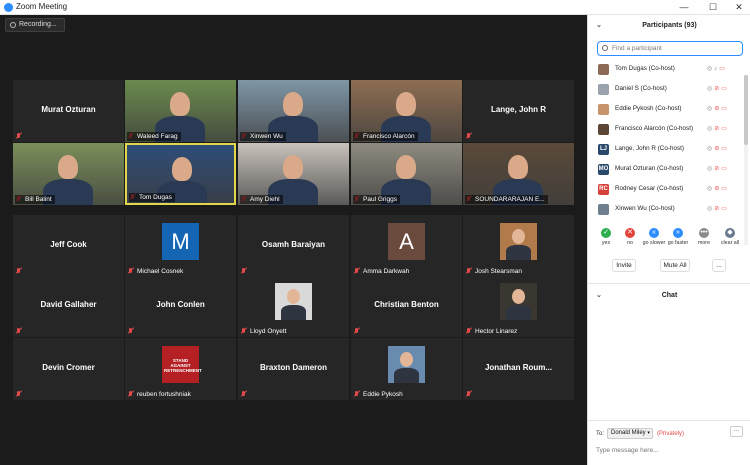 This screenshot has width=750, height=465. Describe the element at coordinates (746, 110) in the screenshot. I see `scrollbar-thumb` at that location.